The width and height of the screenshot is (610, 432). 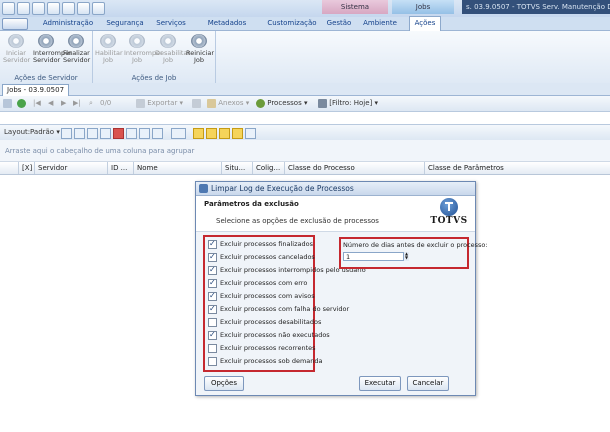 What do you see at coordinates (212, 282) in the screenshot?
I see `checkbox-erro-box` at bounding box center [212, 282].